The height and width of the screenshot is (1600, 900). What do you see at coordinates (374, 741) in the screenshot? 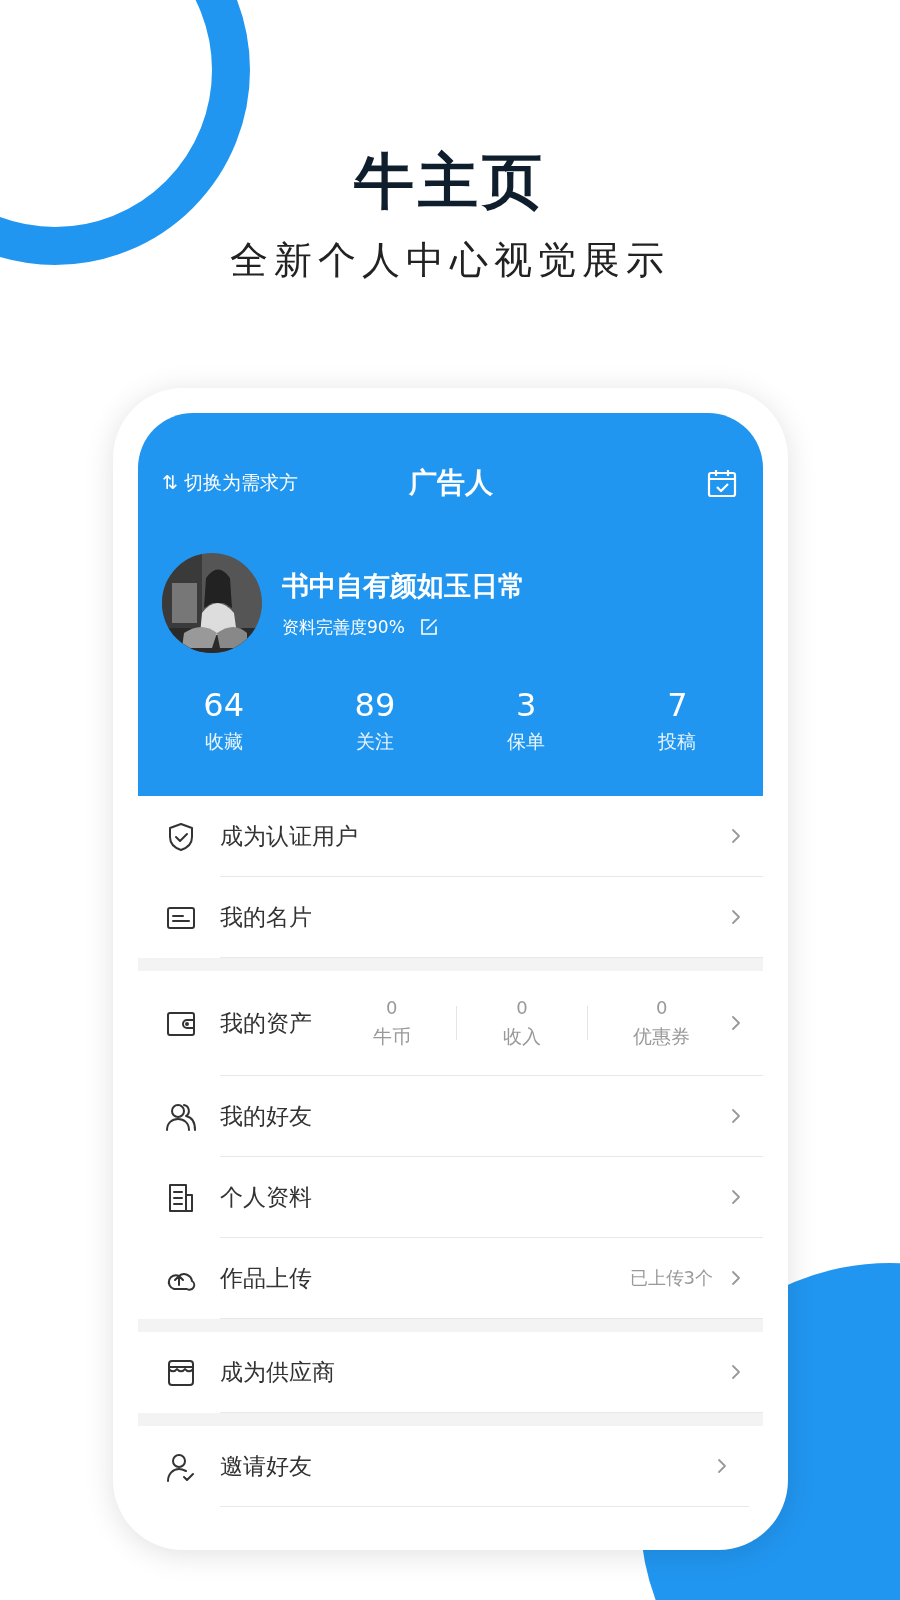
I see `stat-label: 关注` at bounding box center [374, 741].